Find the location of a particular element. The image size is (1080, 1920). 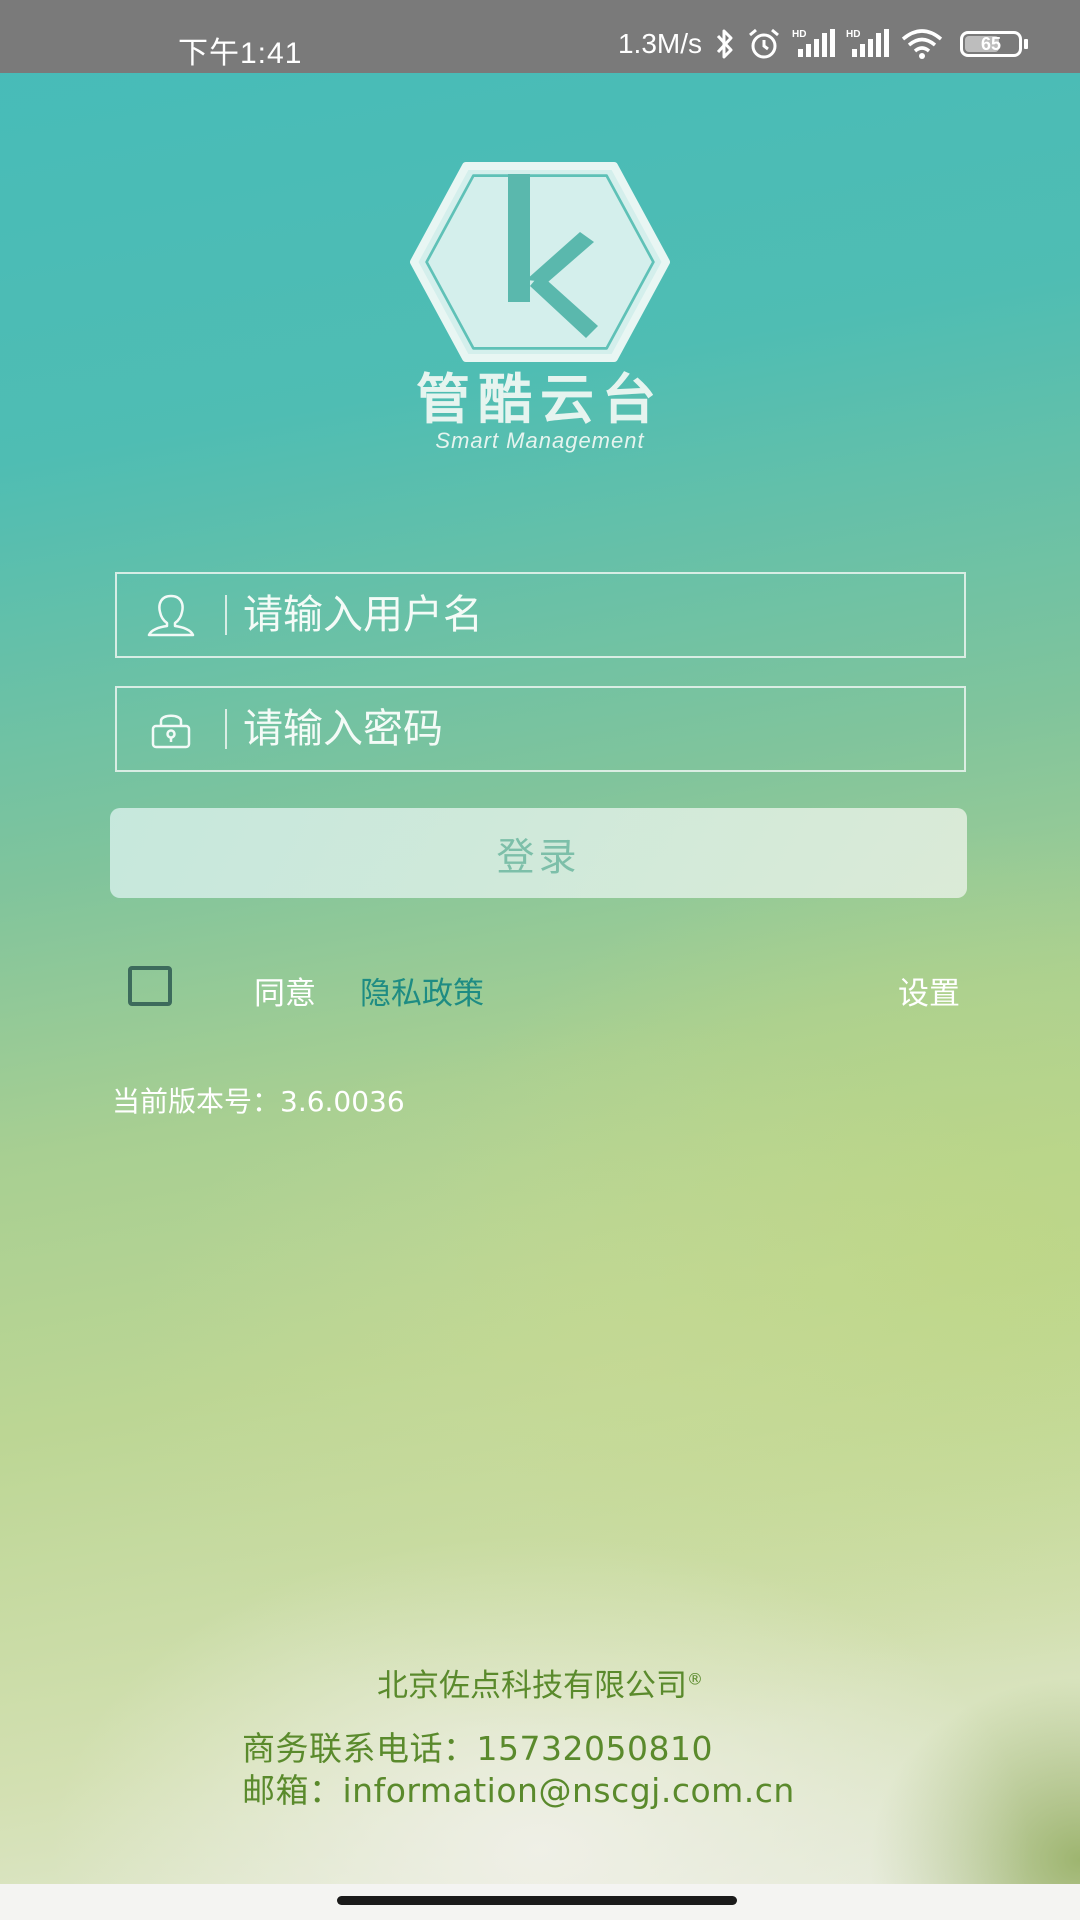

app-title: 管酷云台 is located at coordinates (540, 399).